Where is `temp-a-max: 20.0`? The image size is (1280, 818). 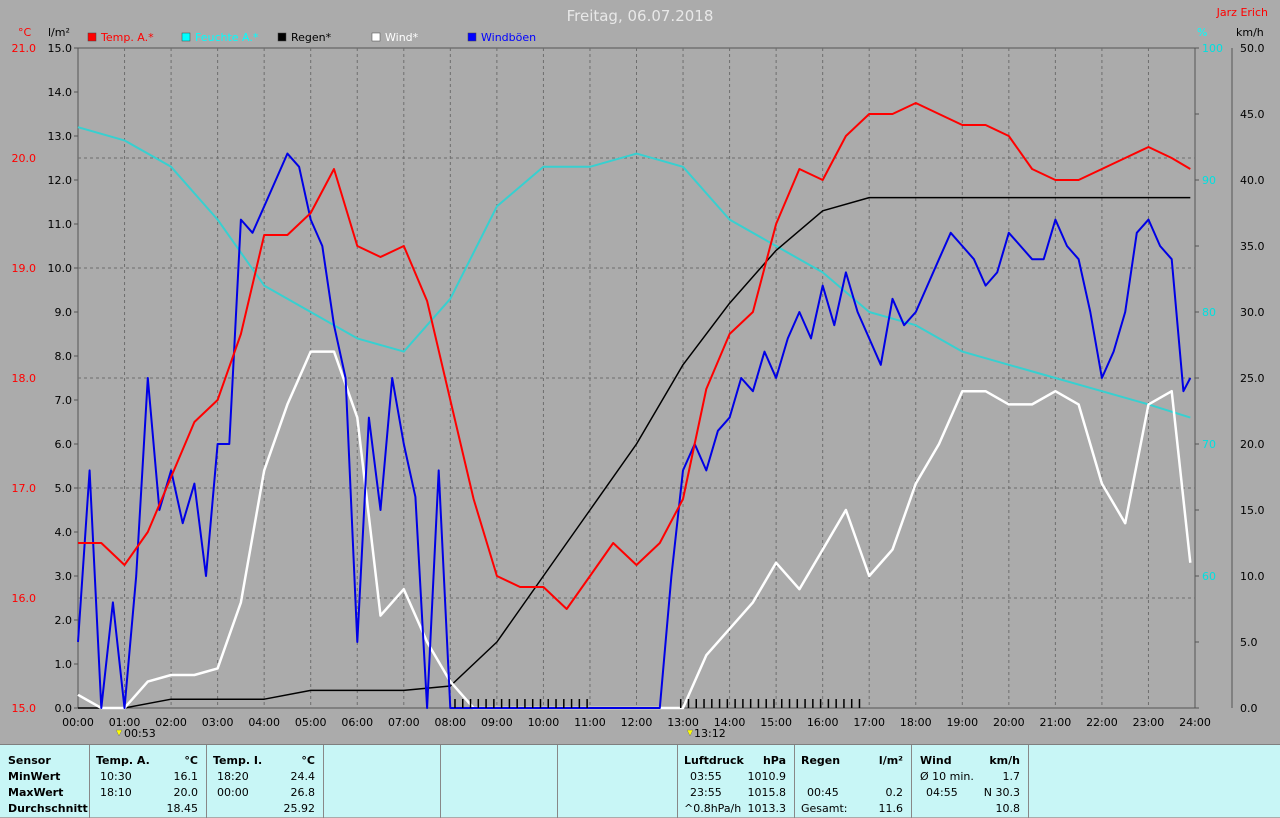
temp-a-max: 20.0 is located at coordinates (186, 792).